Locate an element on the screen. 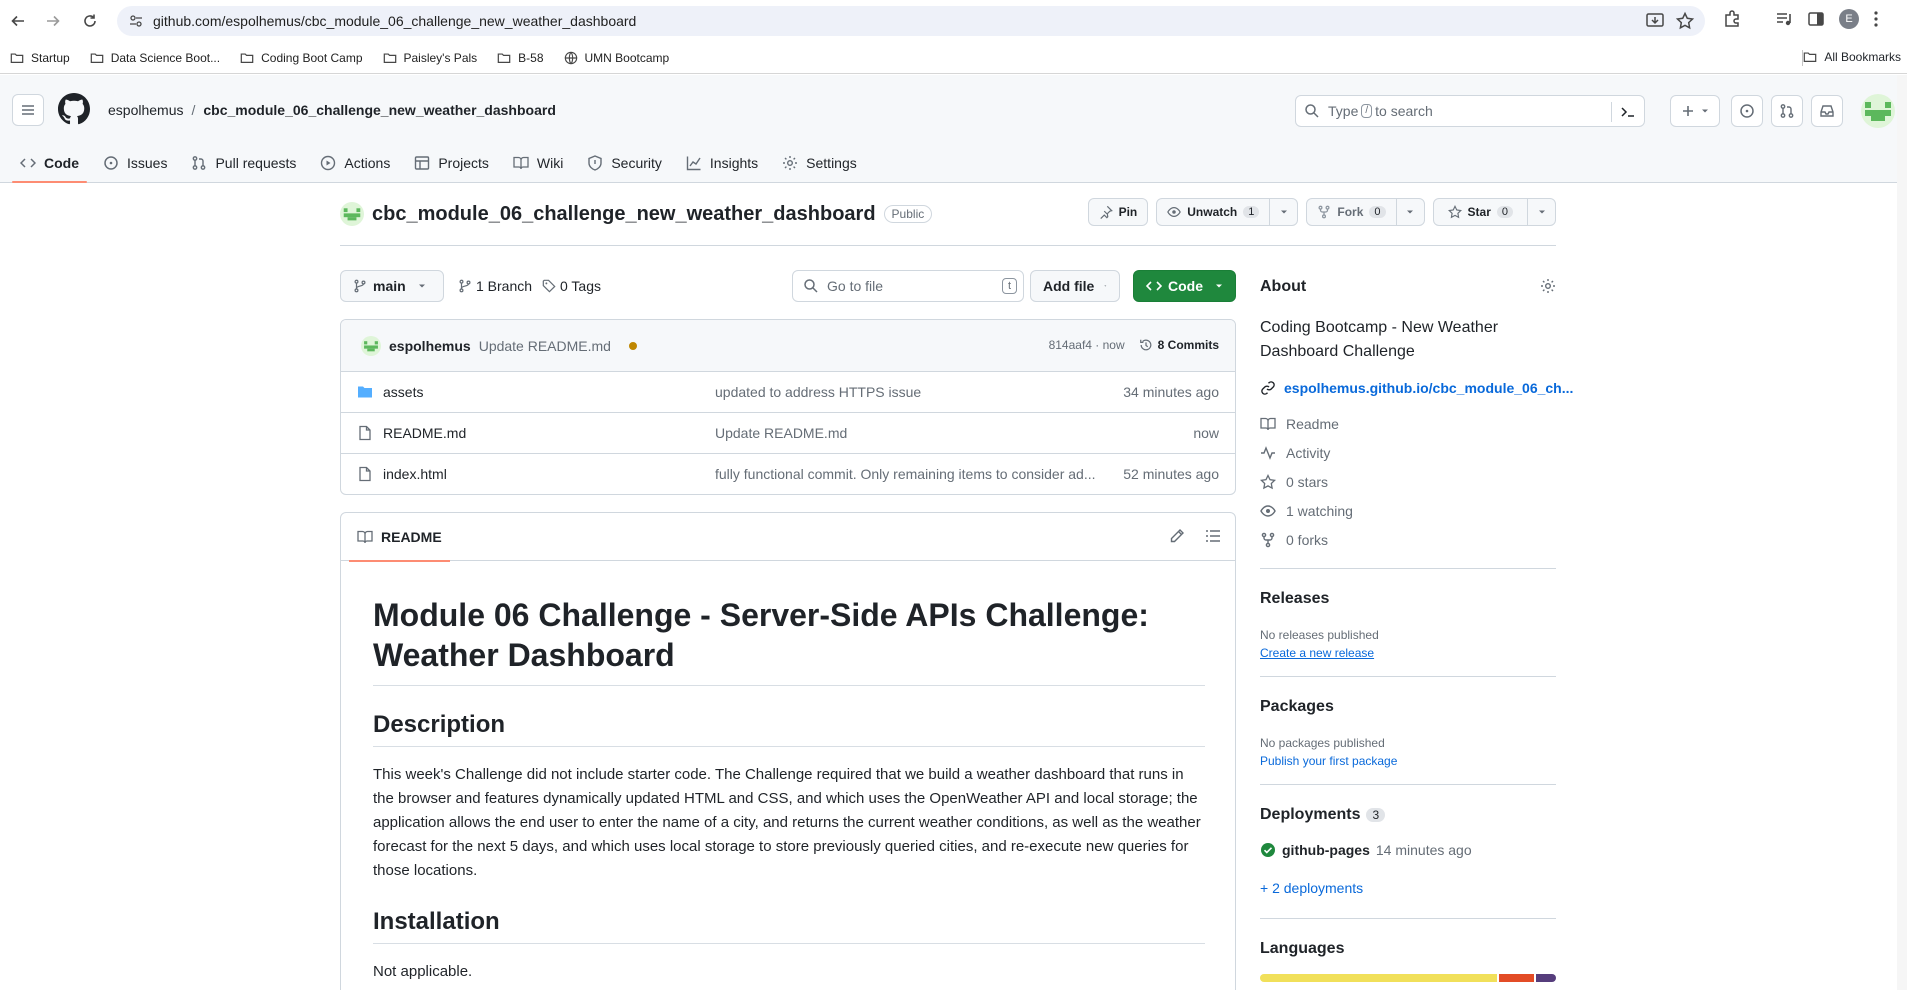 The width and height of the screenshot is (1907, 990). create-new-button is located at coordinates (1695, 111).